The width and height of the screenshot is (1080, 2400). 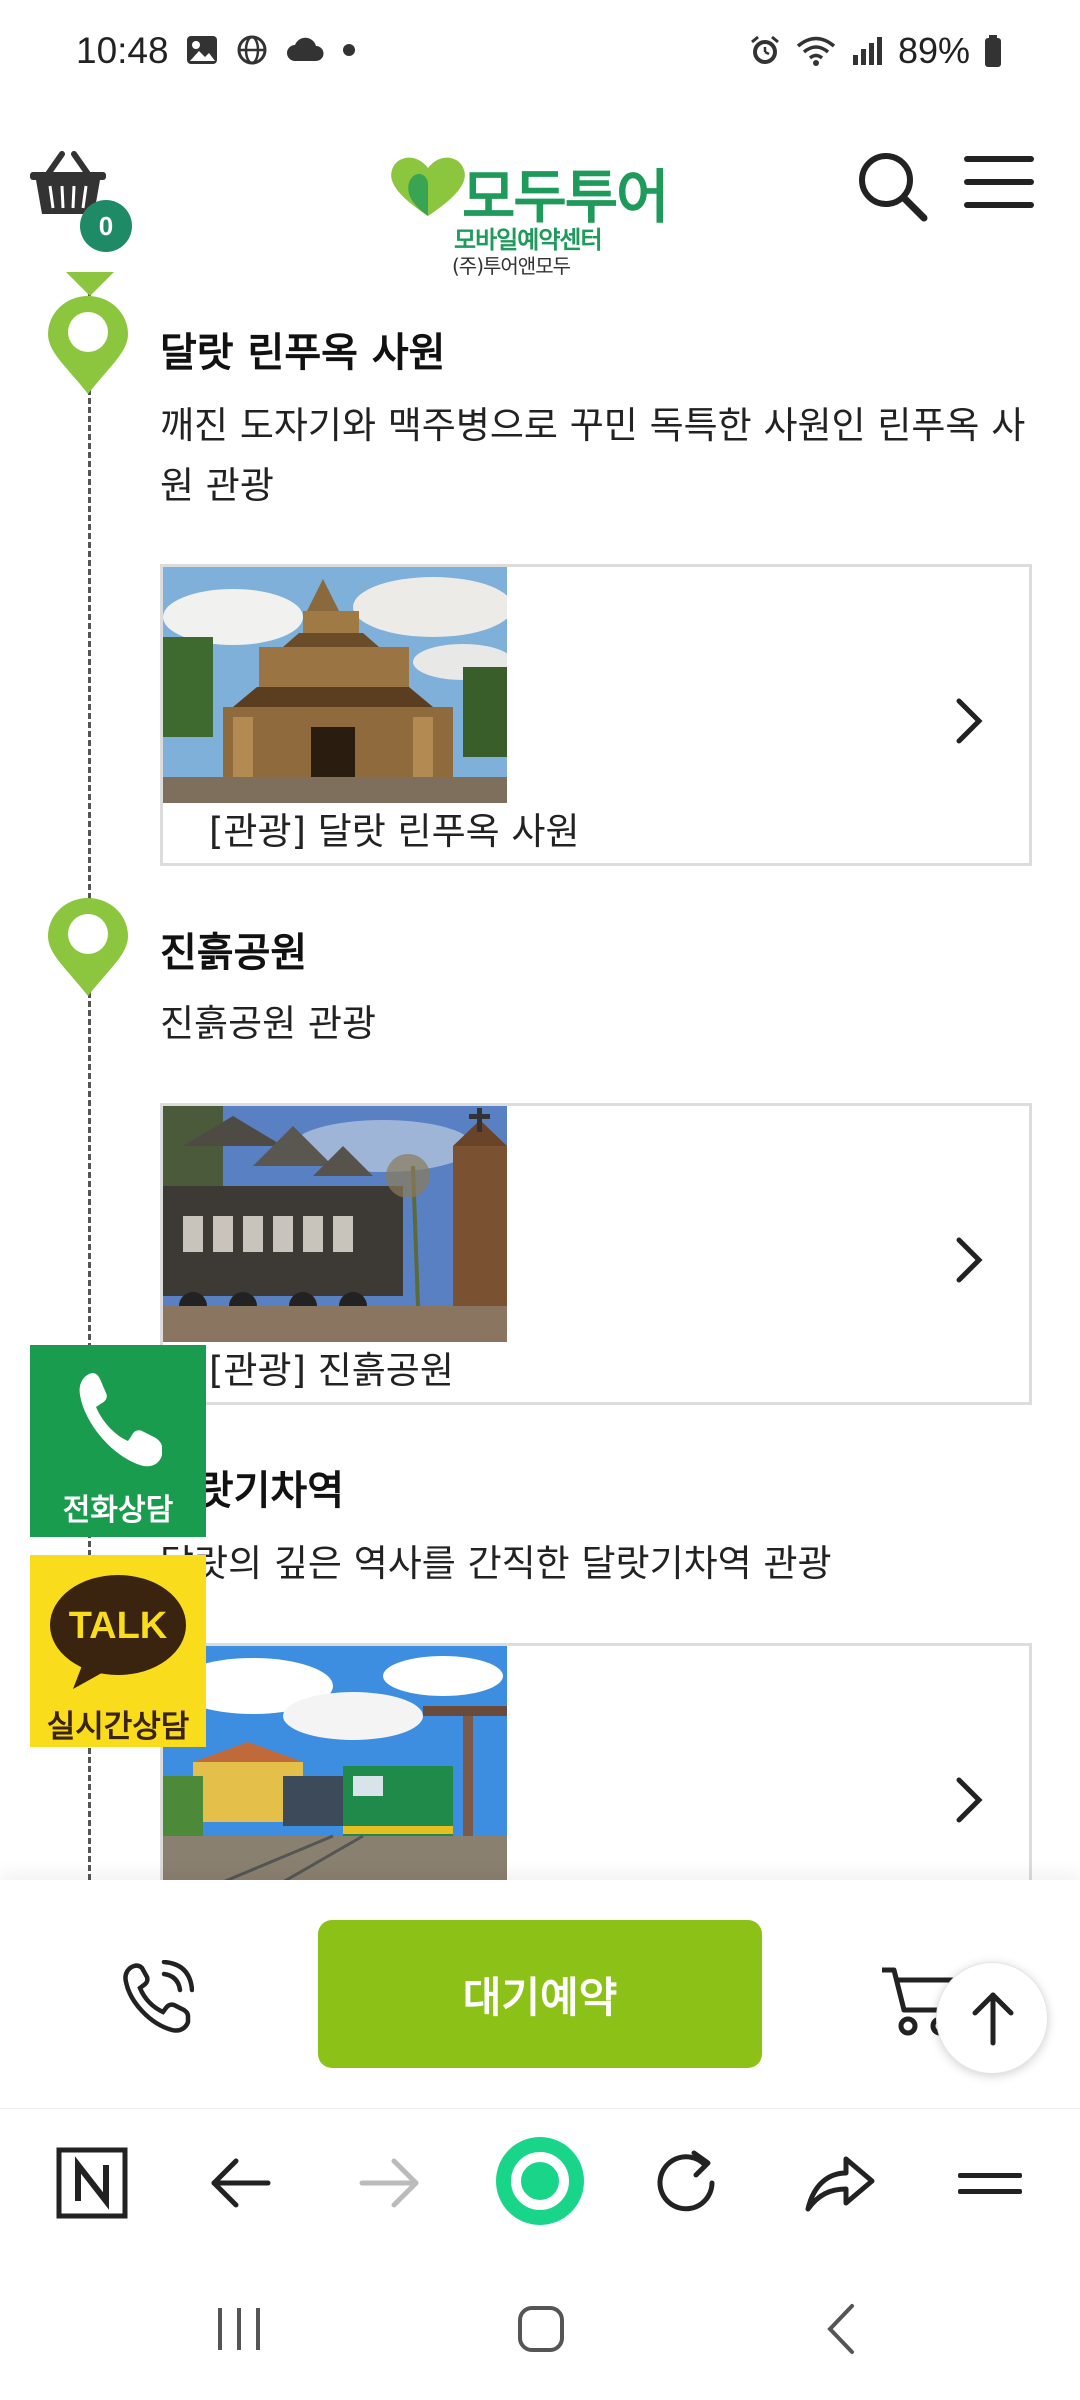 I want to click on arrow-up-icon, so click(x=993, y=2019).